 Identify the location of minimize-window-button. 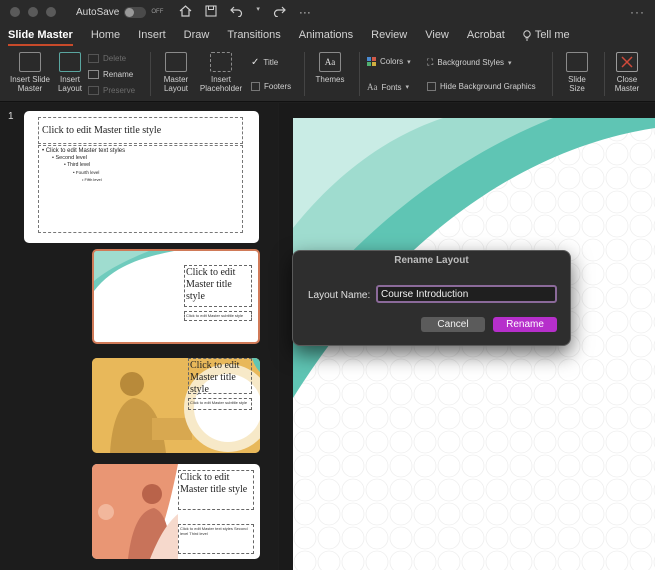
(33, 12).